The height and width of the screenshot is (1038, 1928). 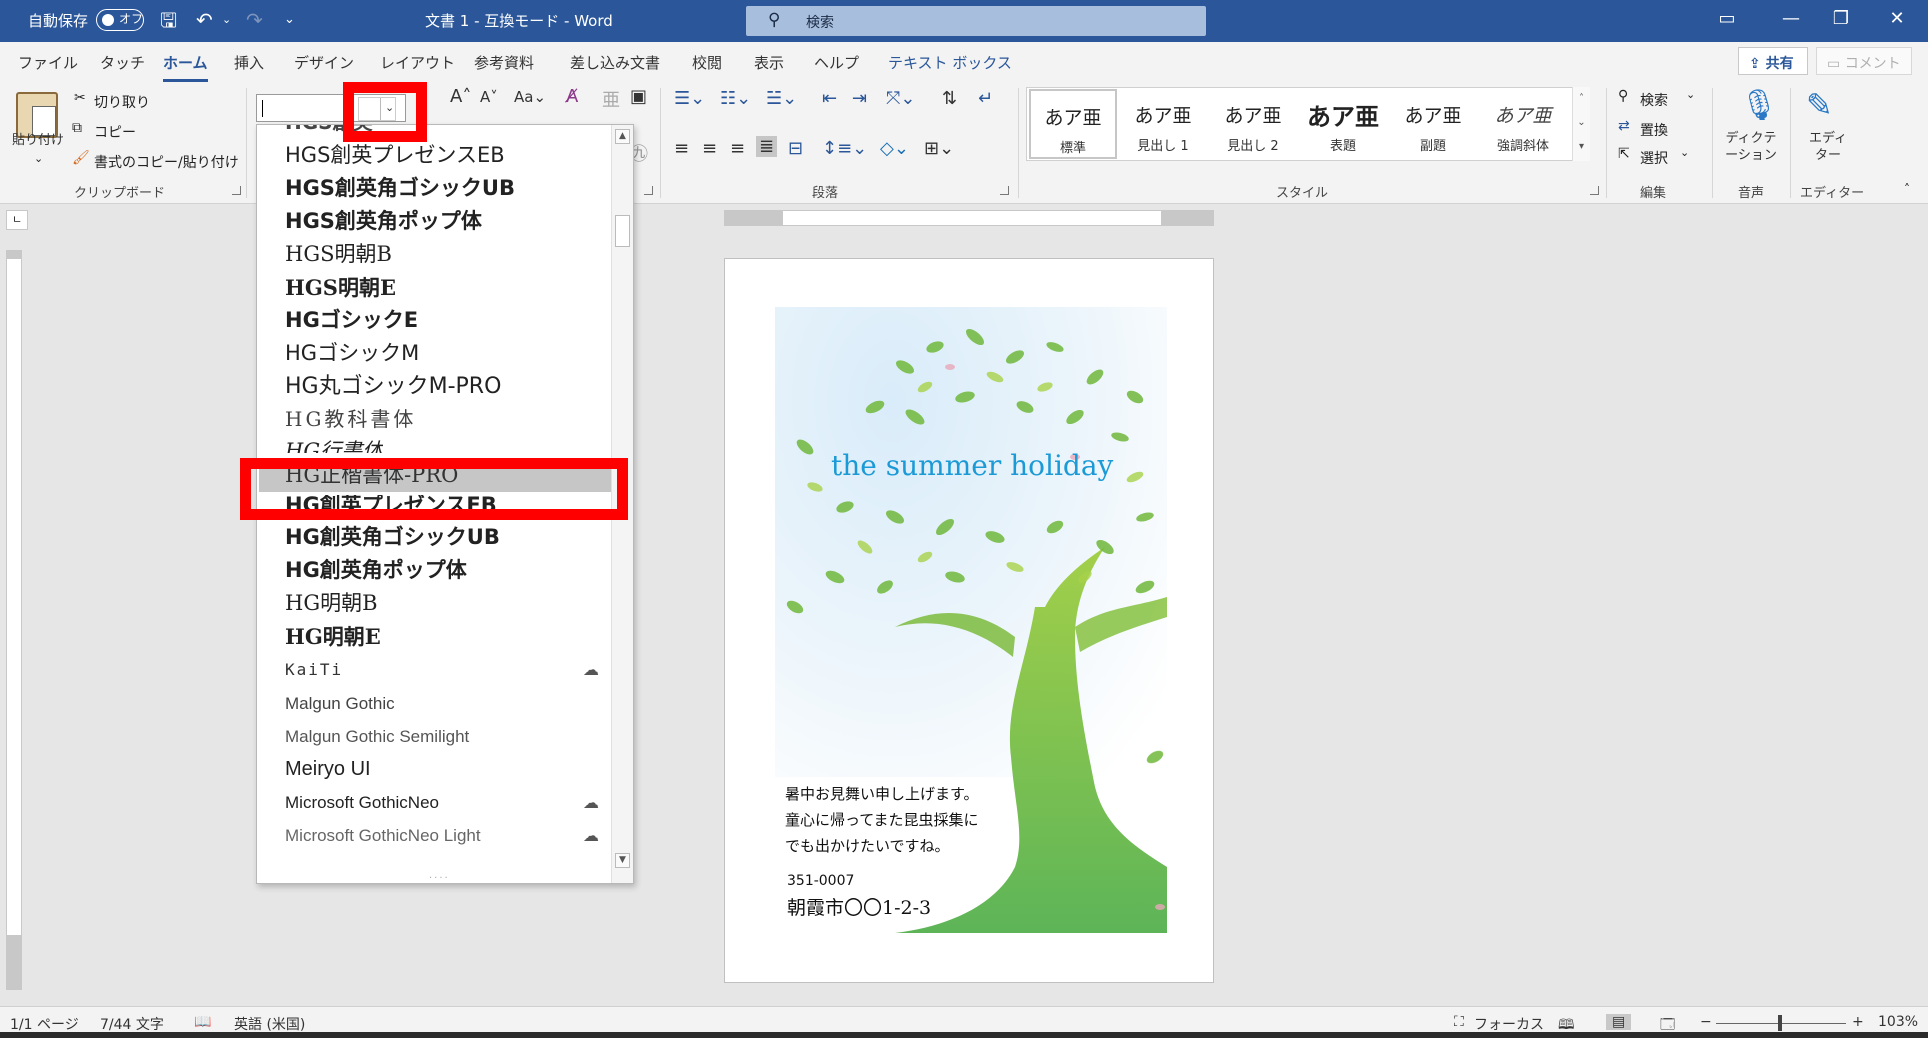 I want to click on editor-icon: ✎, so click(x=1819, y=105).